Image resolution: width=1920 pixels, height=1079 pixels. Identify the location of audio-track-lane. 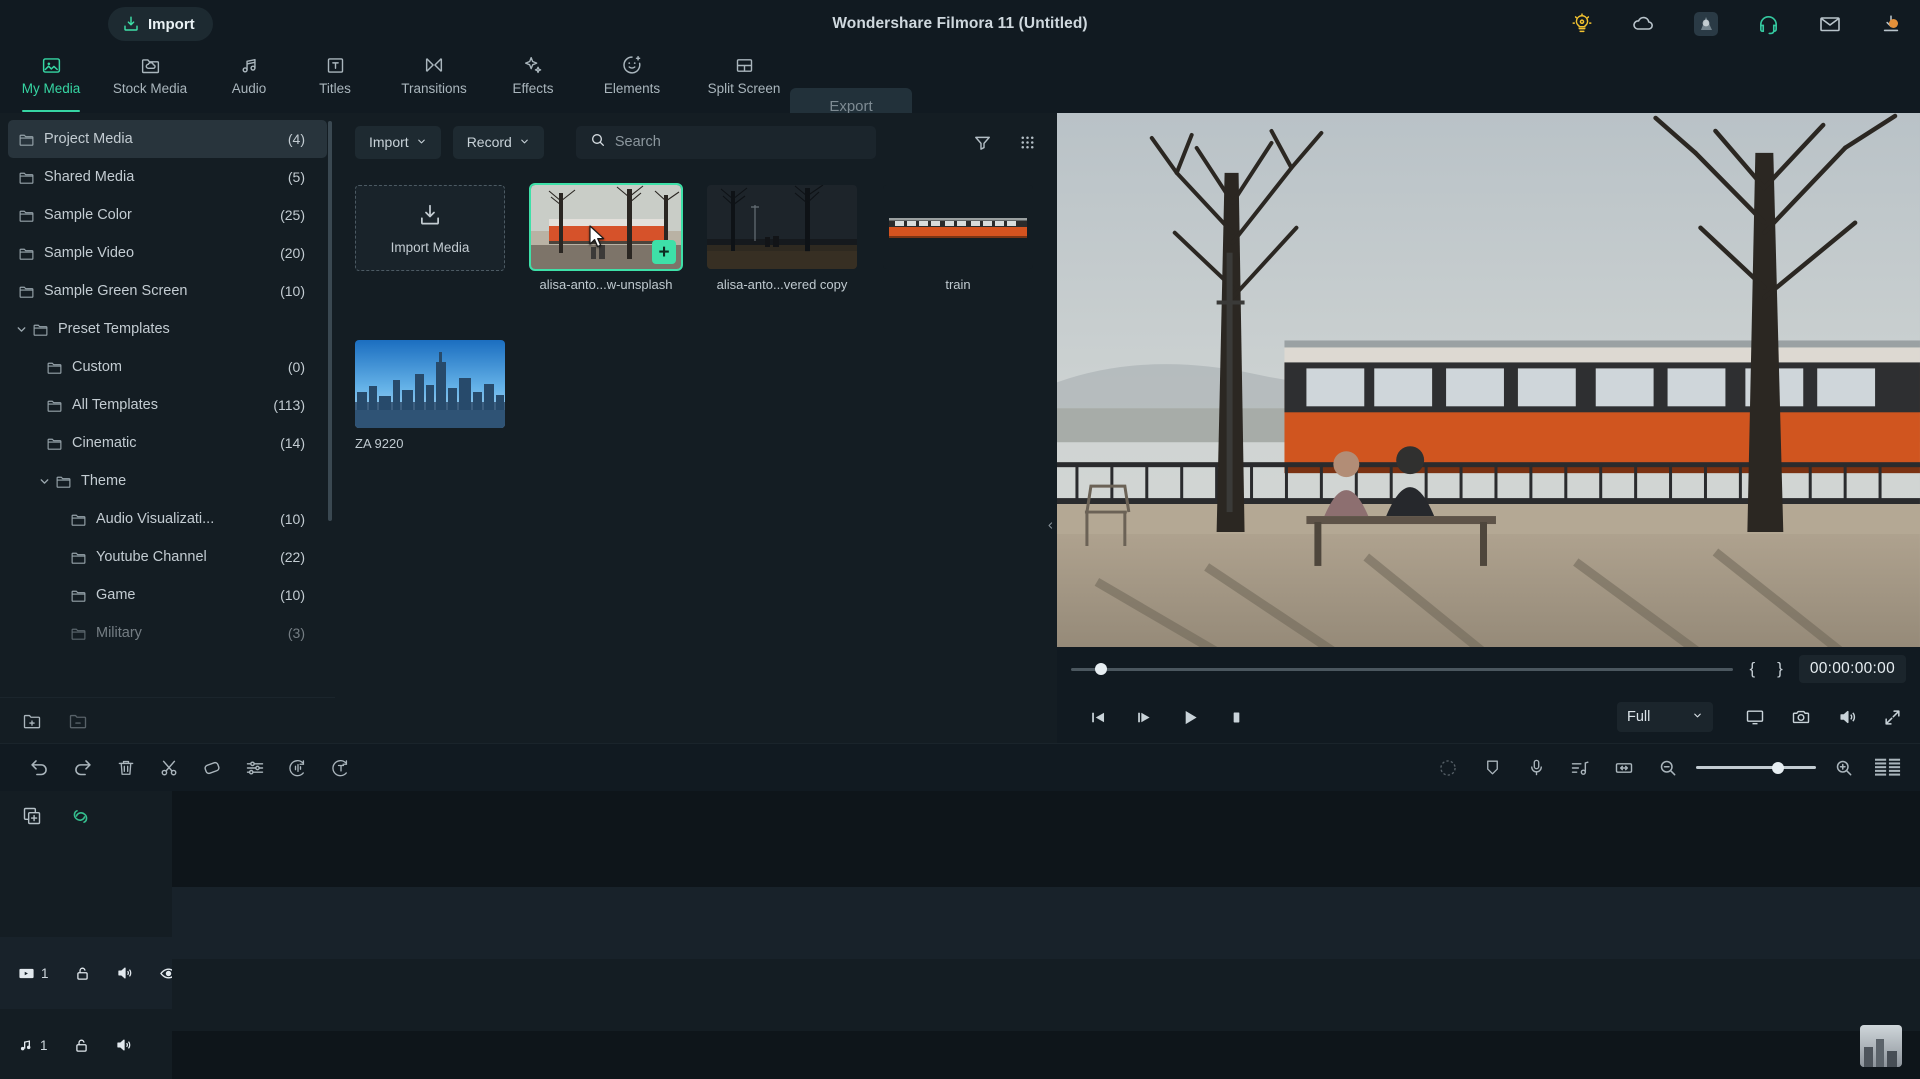
(1046, 995).